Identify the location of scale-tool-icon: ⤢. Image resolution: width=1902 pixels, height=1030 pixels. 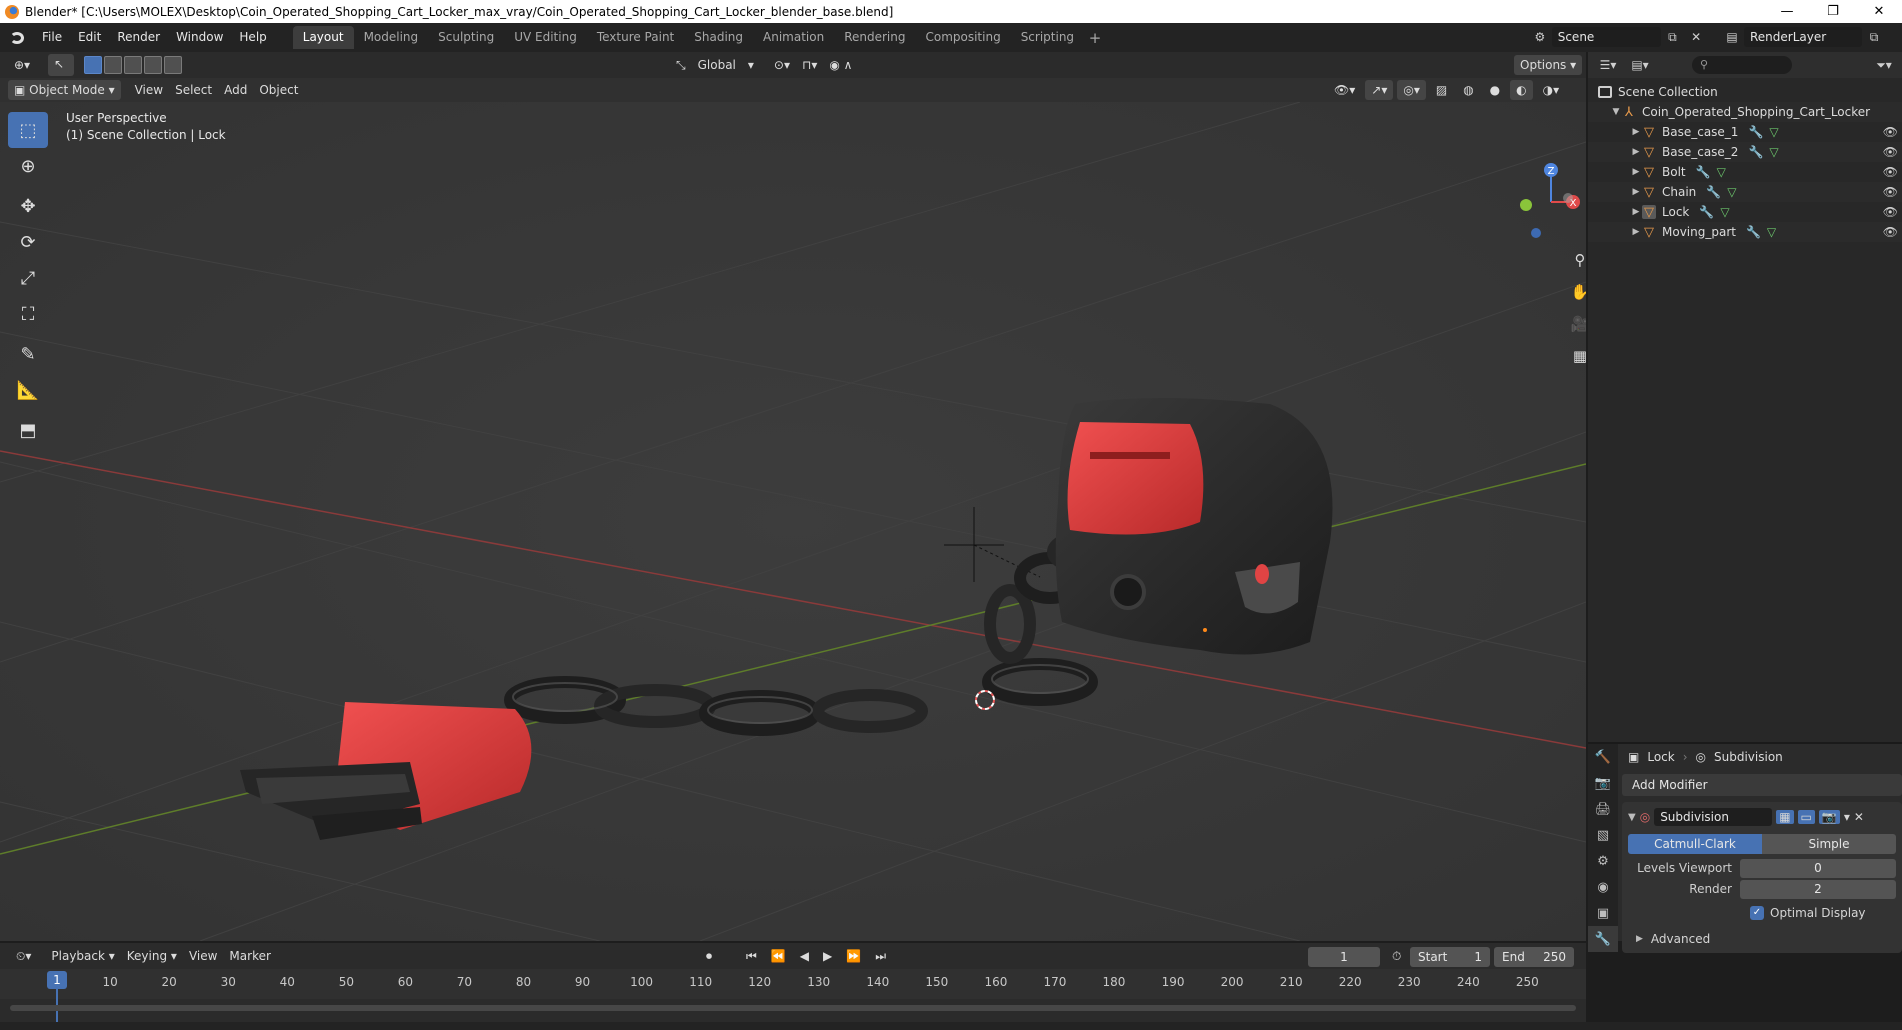
(28, 278).